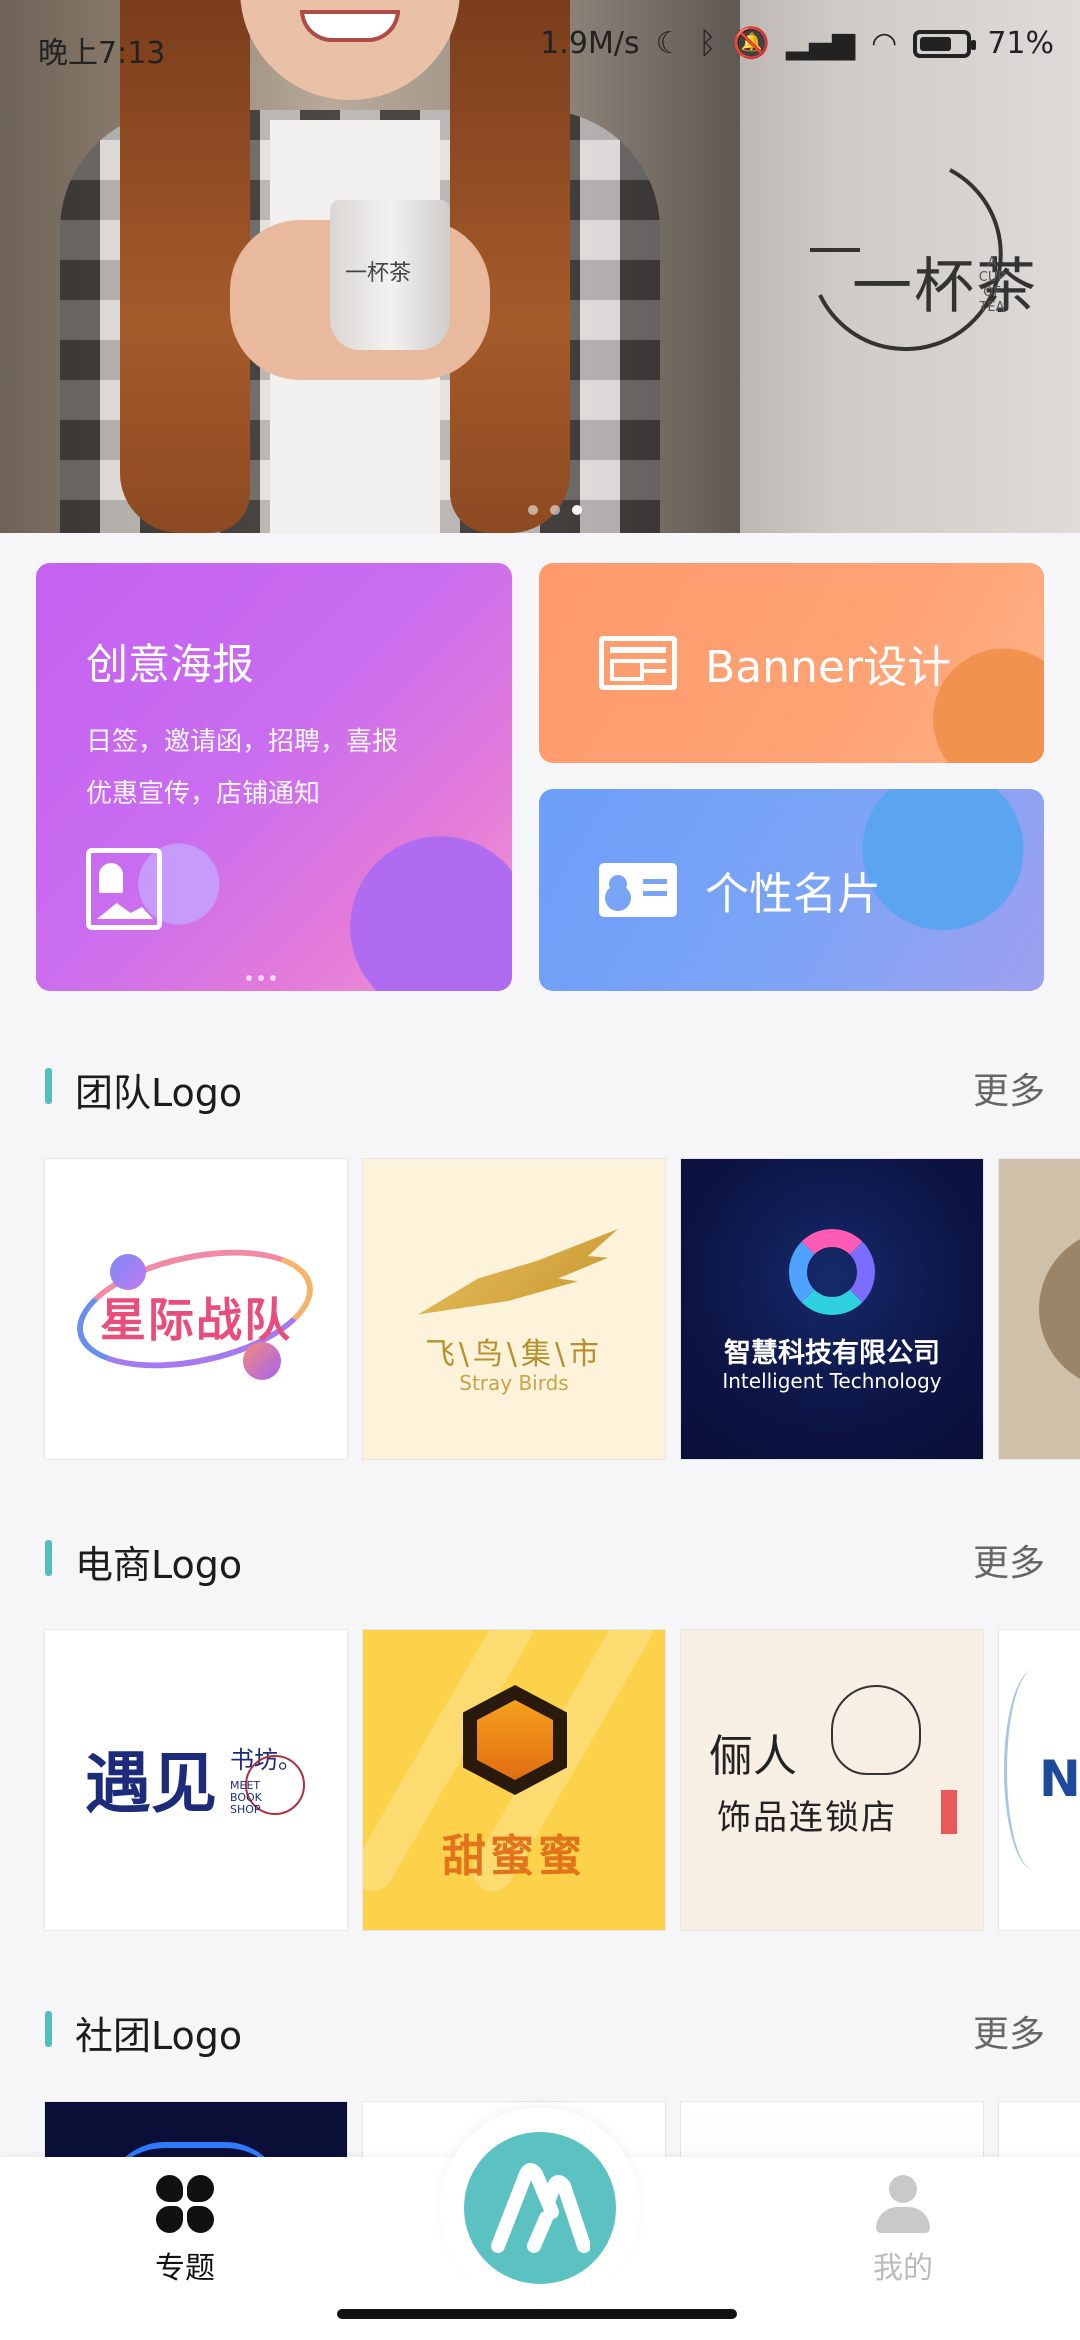 This screenshot has height=2340, width=1080. I want to click on section-title: 团队Logo, so click(159, 1093).